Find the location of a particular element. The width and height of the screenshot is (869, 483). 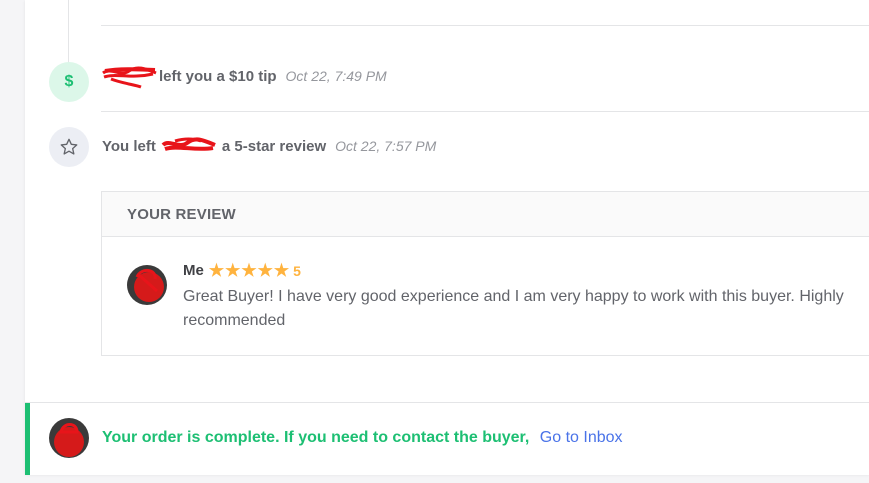

go-to-inbox-link: Go to Inbox is located at coordinates (581, 437).